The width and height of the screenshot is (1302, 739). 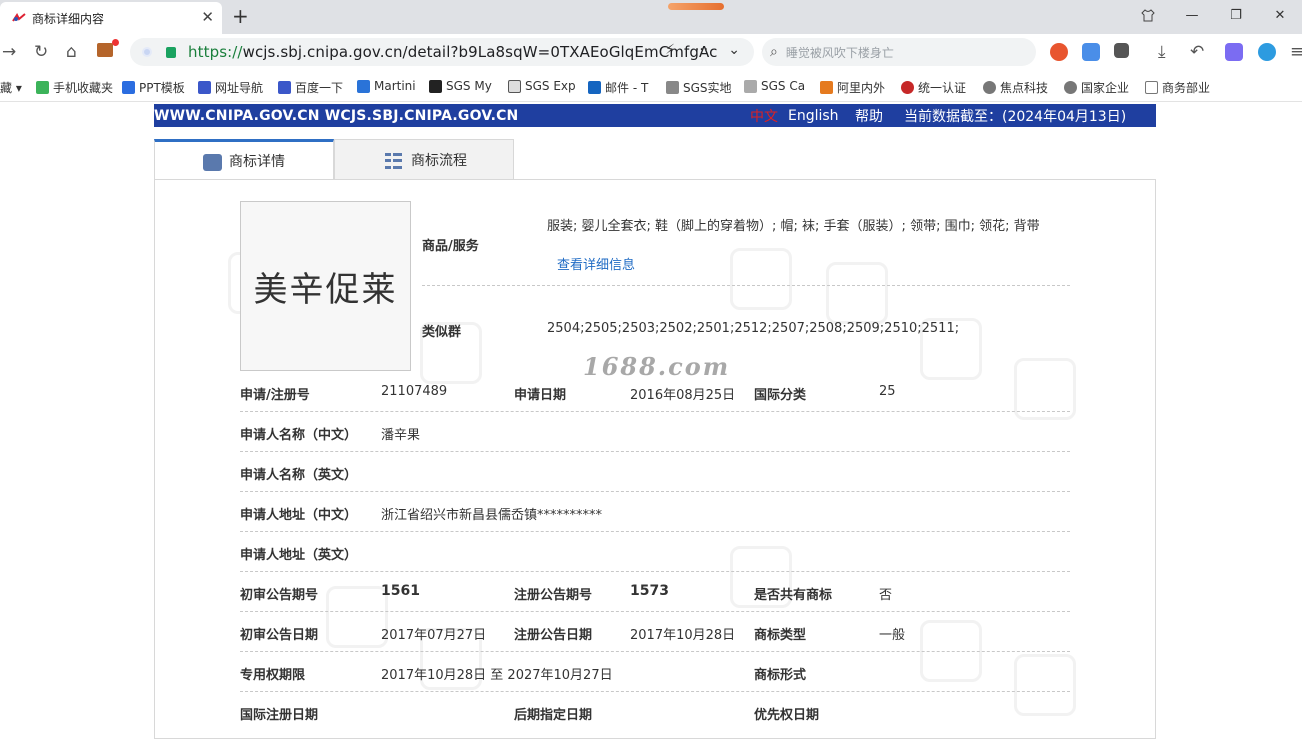 What do you see at coordinates (463, 86) in the screenshot?
I see `bookmark-item: SGS My` at bounding box center [463, 86].